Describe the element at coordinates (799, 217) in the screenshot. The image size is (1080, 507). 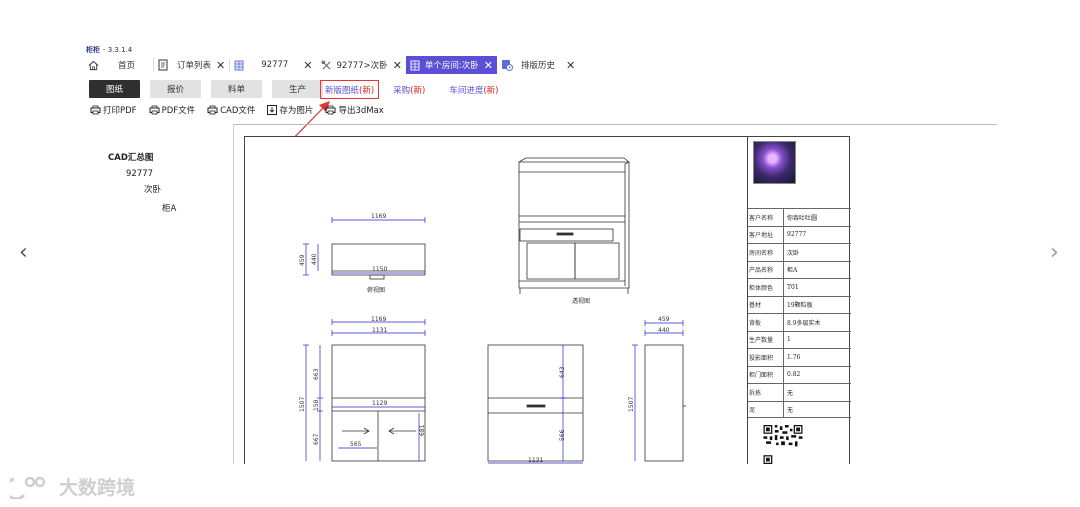
I see `info-row: 客户名称 你吞吐吐圆` at that location.